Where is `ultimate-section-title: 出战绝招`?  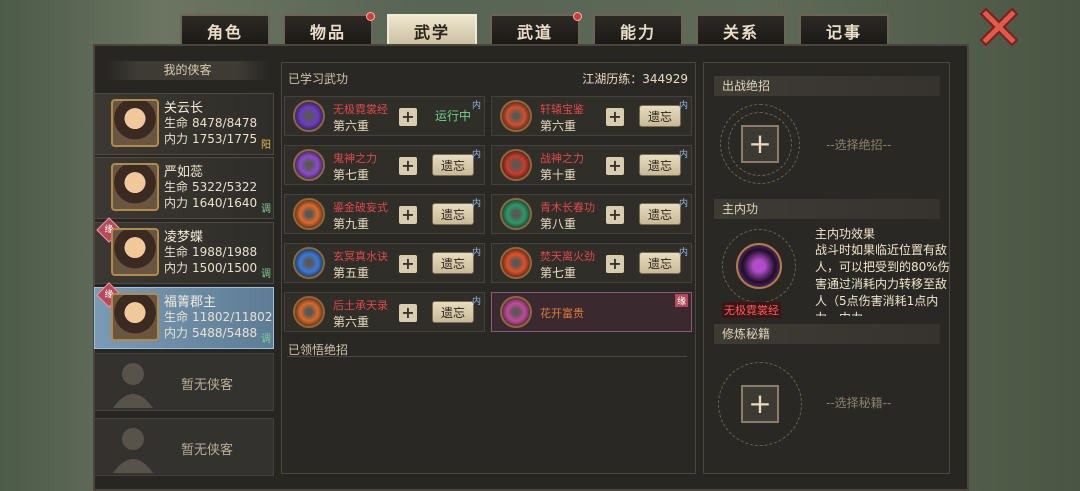 ultimate-section-title: 出战绝招 is located at coordinates (827, 86).